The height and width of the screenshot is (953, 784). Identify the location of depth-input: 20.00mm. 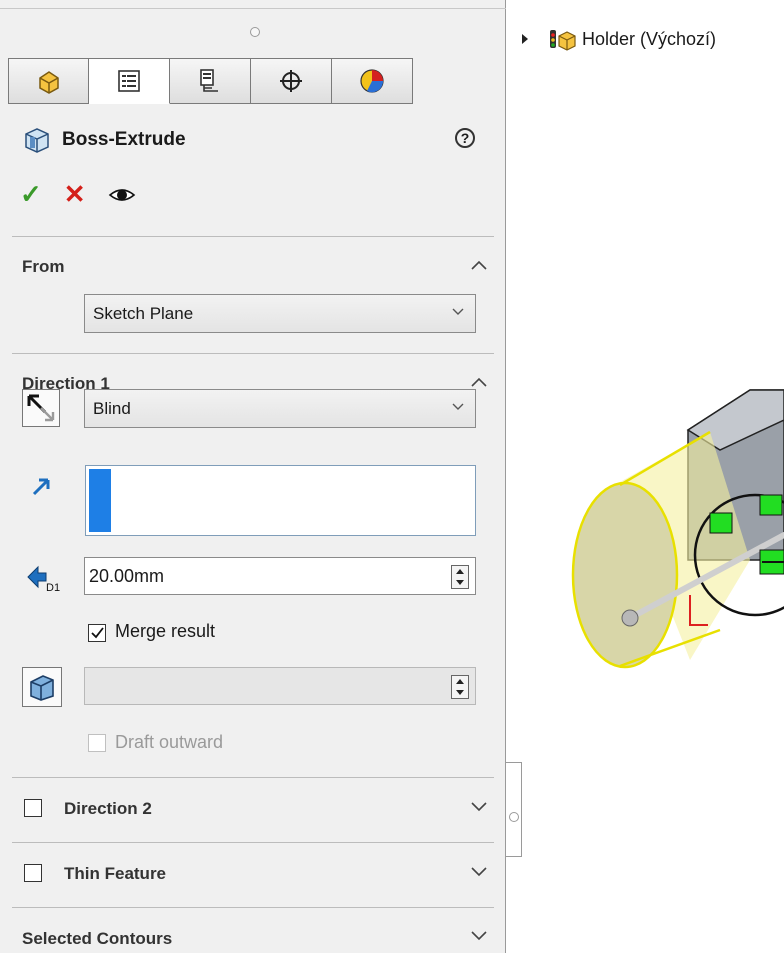
(280, 576).